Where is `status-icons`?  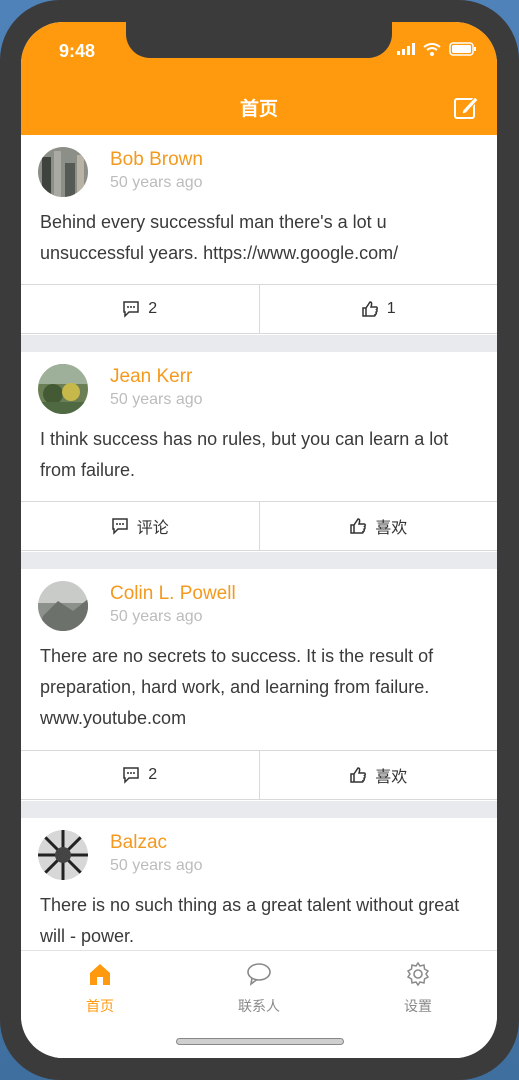 status-icons is located at coordinates (437, 49).